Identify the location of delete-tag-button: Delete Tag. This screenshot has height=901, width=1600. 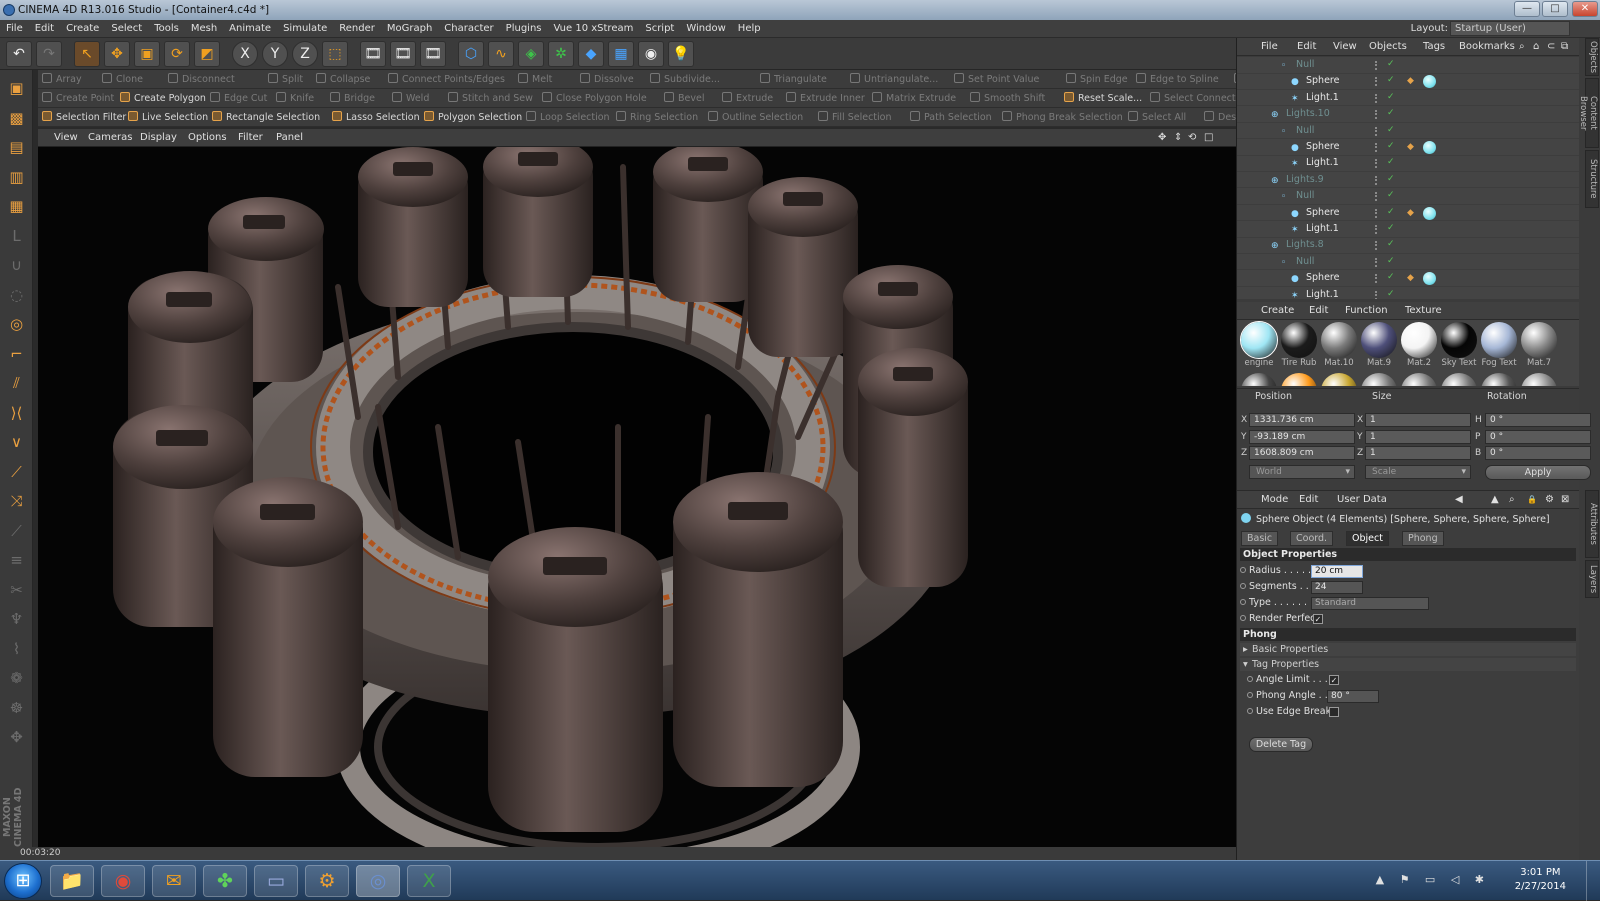
(1281, 744).